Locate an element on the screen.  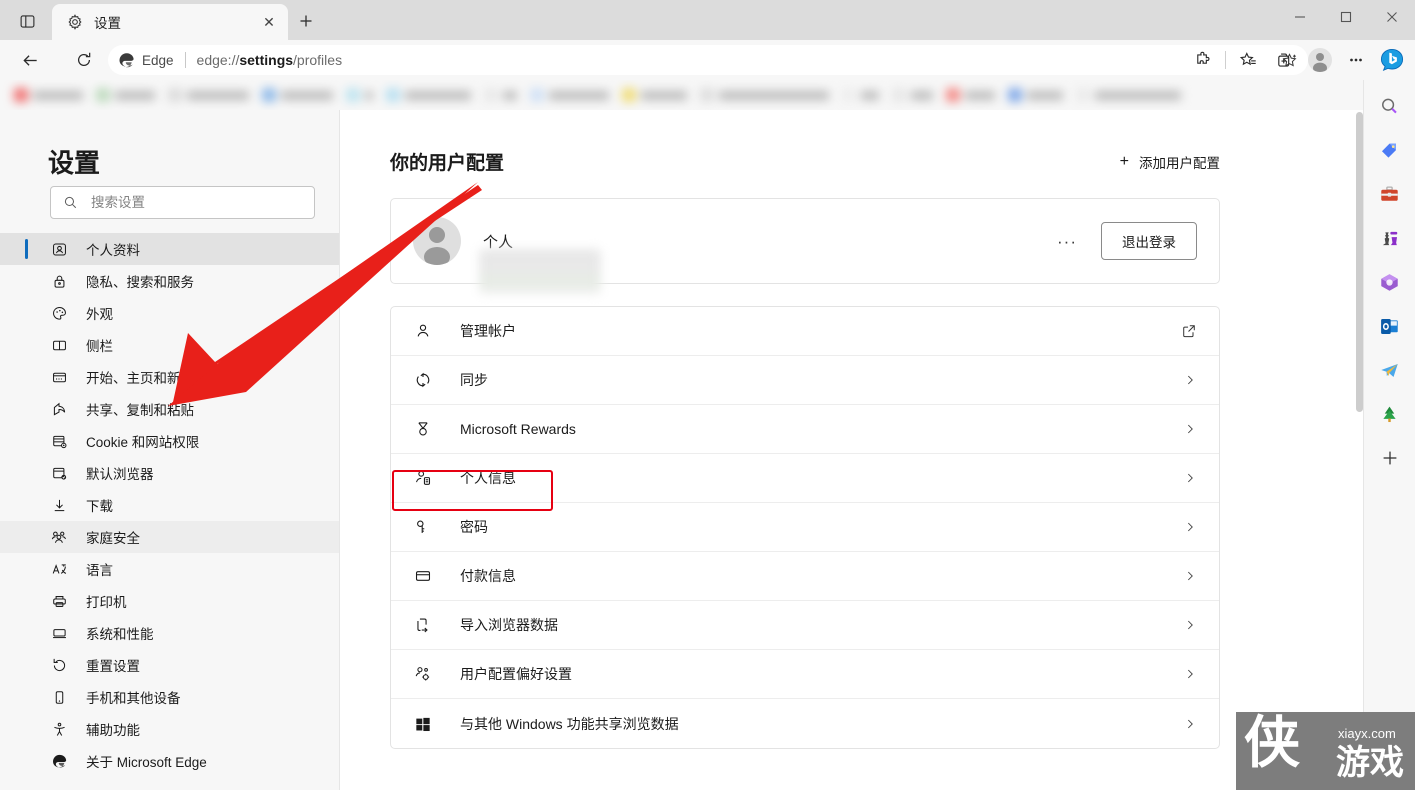
sidebar-item-languages: 语言 is located at coordinates (169, 569).